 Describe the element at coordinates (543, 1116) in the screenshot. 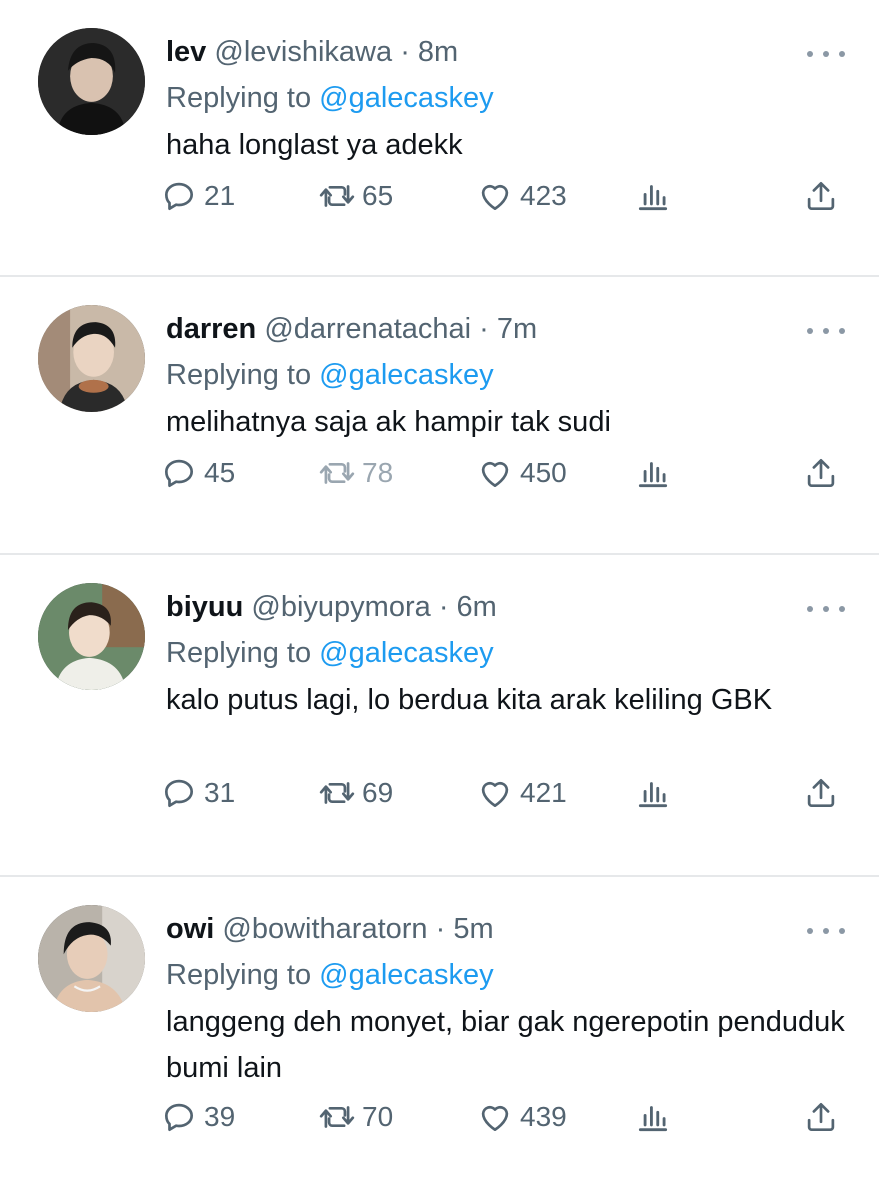

I see `like-count: 439` at that location.